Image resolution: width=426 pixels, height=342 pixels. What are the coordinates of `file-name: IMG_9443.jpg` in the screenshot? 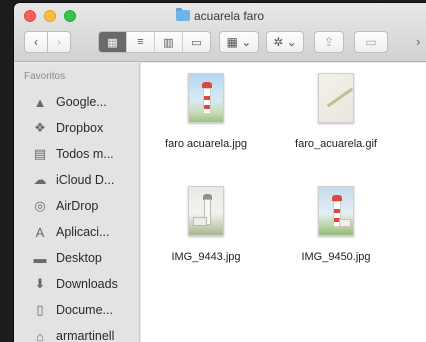 It's located at (206, 257).